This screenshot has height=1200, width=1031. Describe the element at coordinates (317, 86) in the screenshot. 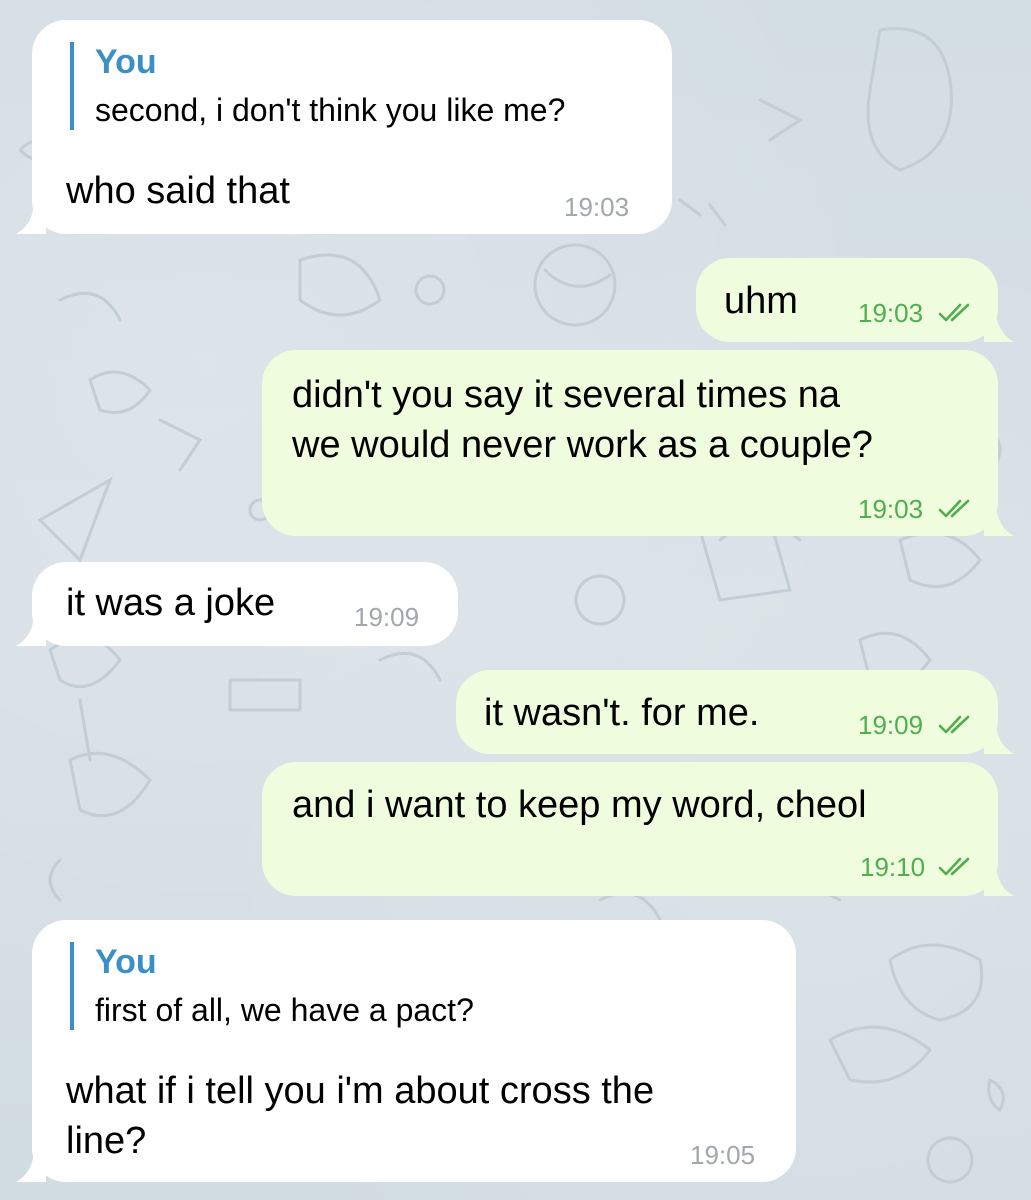

I see `reply-quote: You second, i don't think you like me?` at that location.